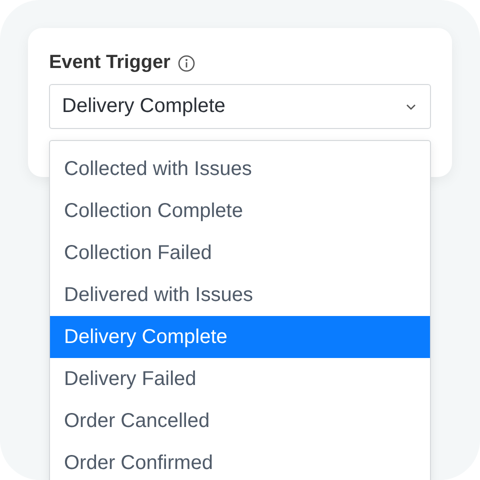 Image resolution: width=480 pixels, height=480 pixels. Describe the element at coordinates (240, 169) in the screenshot. I see `dropdown-option: Collected with Issues` at that location.